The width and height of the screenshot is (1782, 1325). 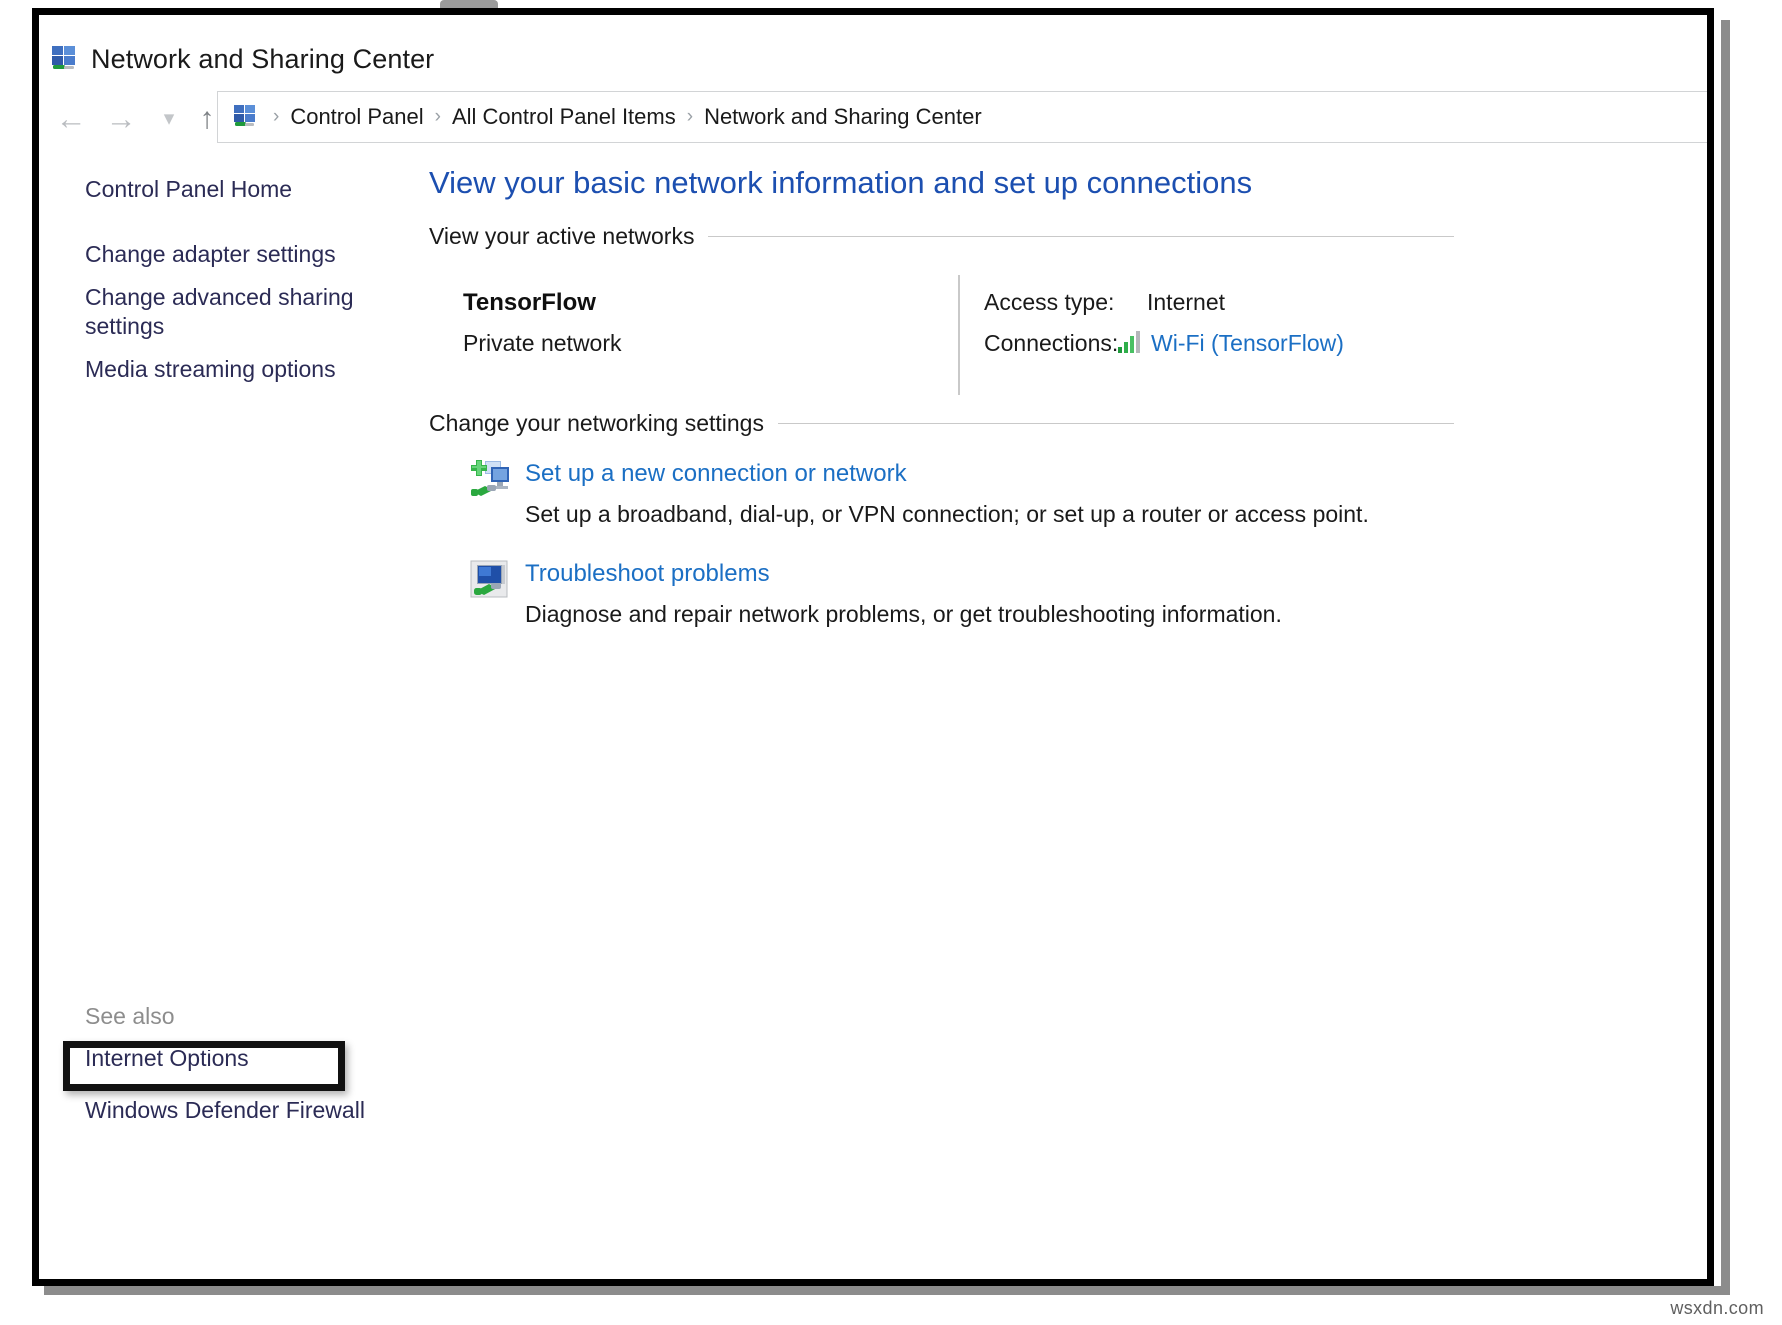 What do you see at coordinates (207, 119) in the screenshot?
I see `arrow-up-icon: ↑` at bounding box center [207, 119].